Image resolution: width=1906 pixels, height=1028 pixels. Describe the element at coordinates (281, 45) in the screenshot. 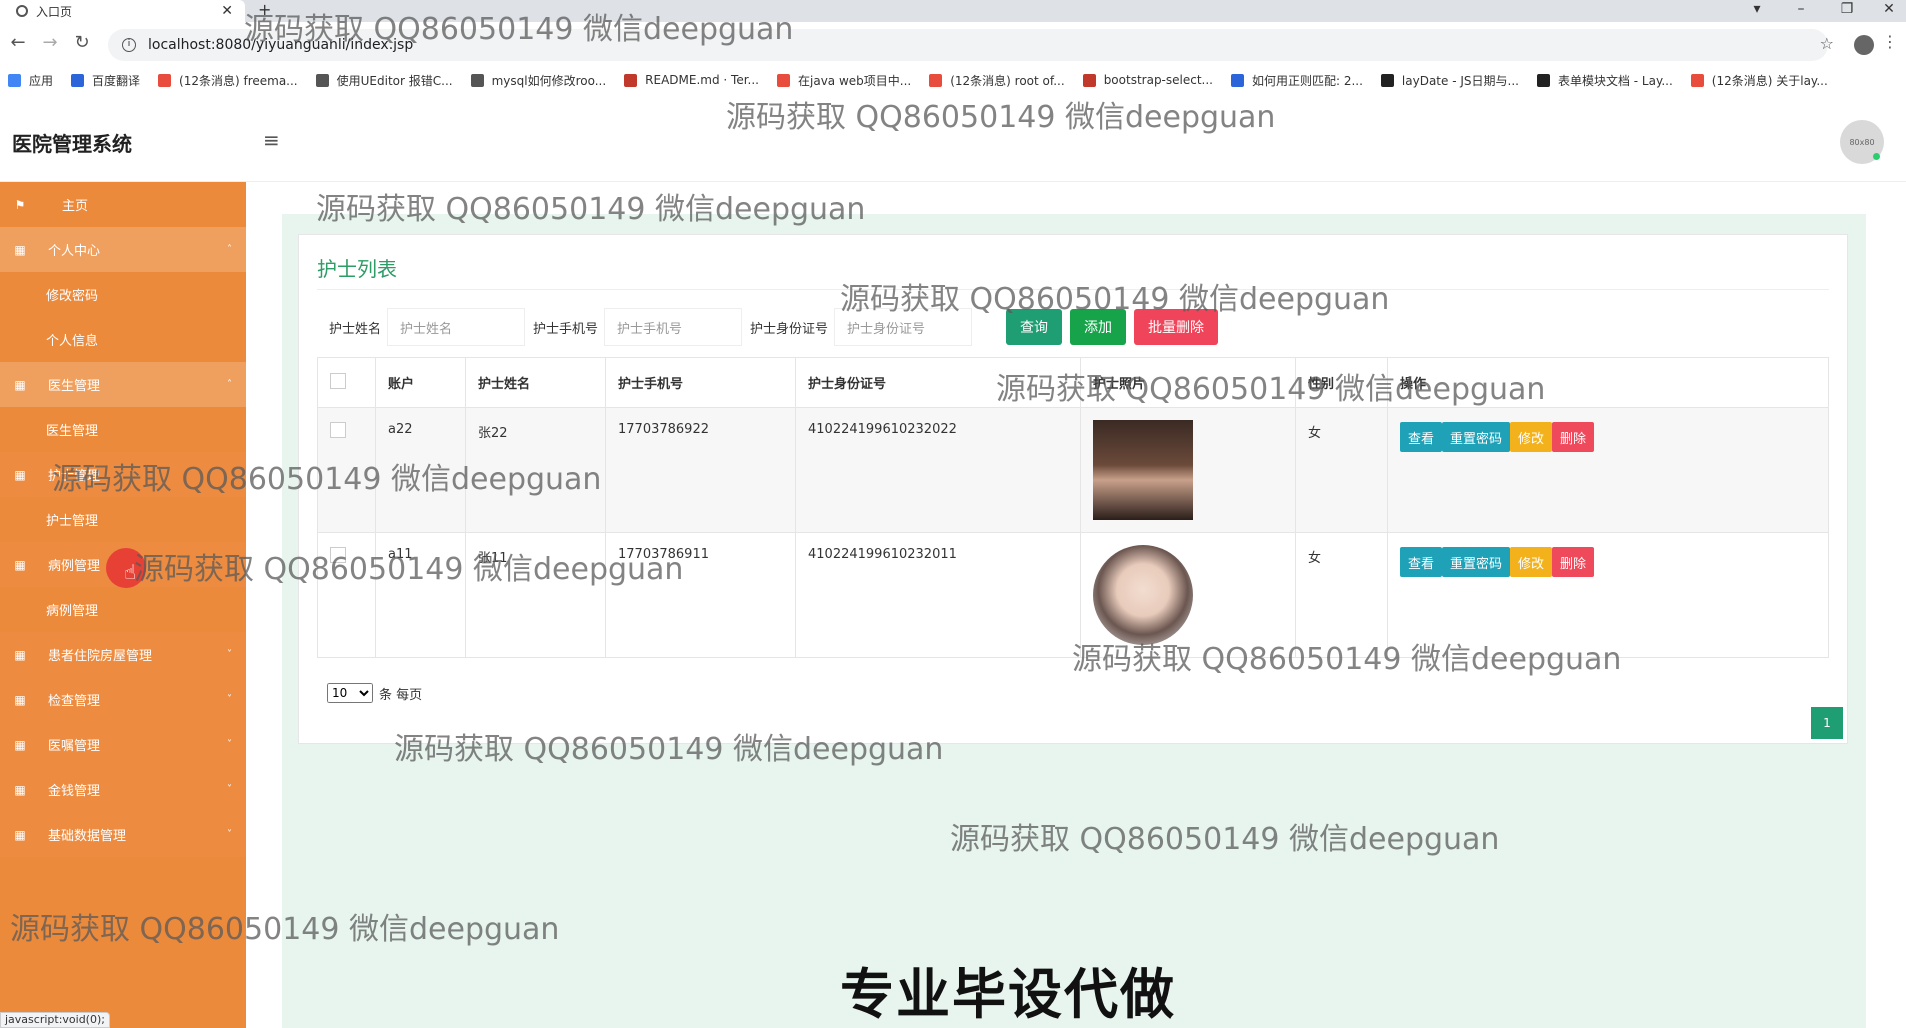

I see `url-text: localhost:8080/yiyuanguanli/index.jsp` at that location.